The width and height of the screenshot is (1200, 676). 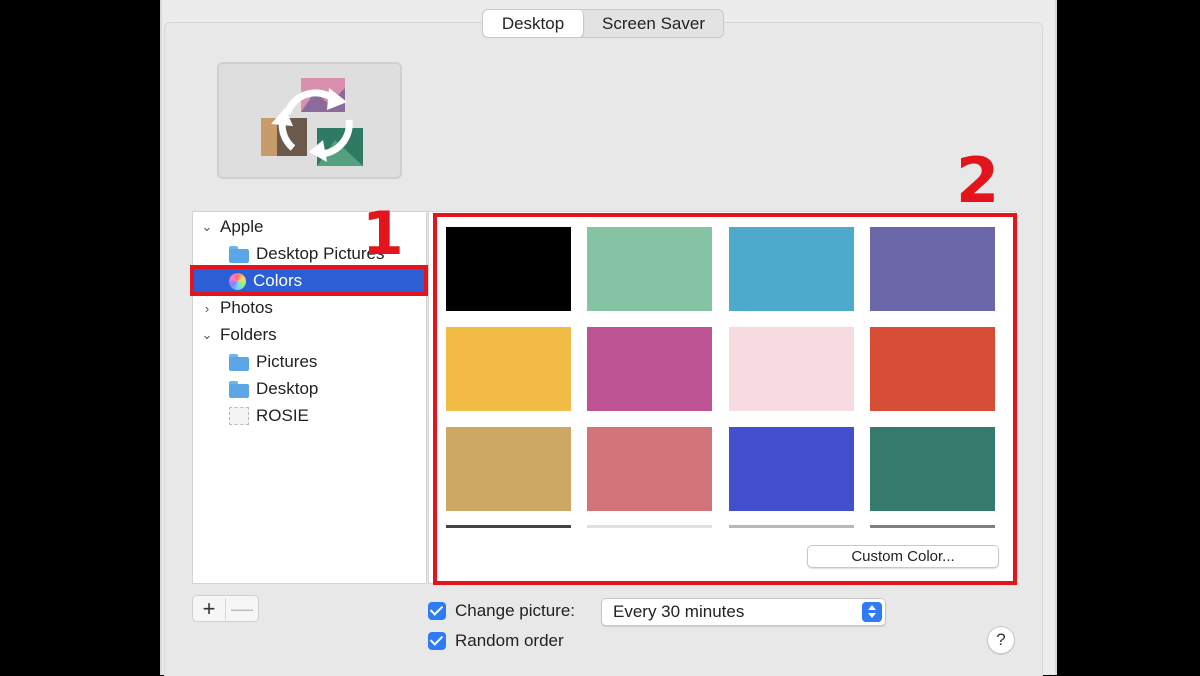 What do you see at coordinates (1001, 640) in the screenshot?
I see `help-button: ?` at bounding box center [1001, 640].